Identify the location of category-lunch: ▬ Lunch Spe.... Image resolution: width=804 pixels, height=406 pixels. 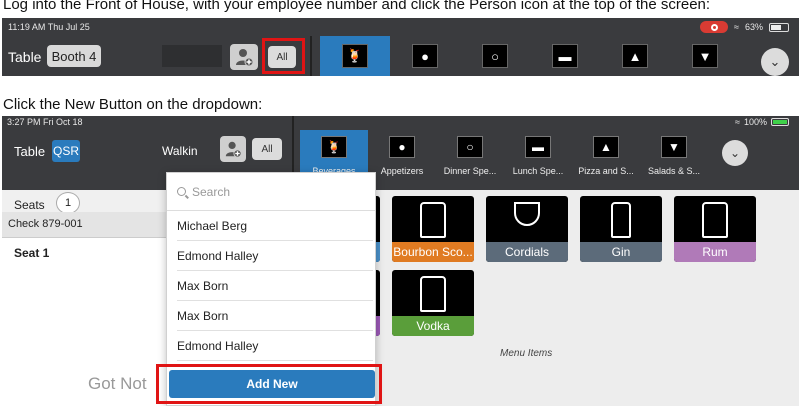
(538, 157).